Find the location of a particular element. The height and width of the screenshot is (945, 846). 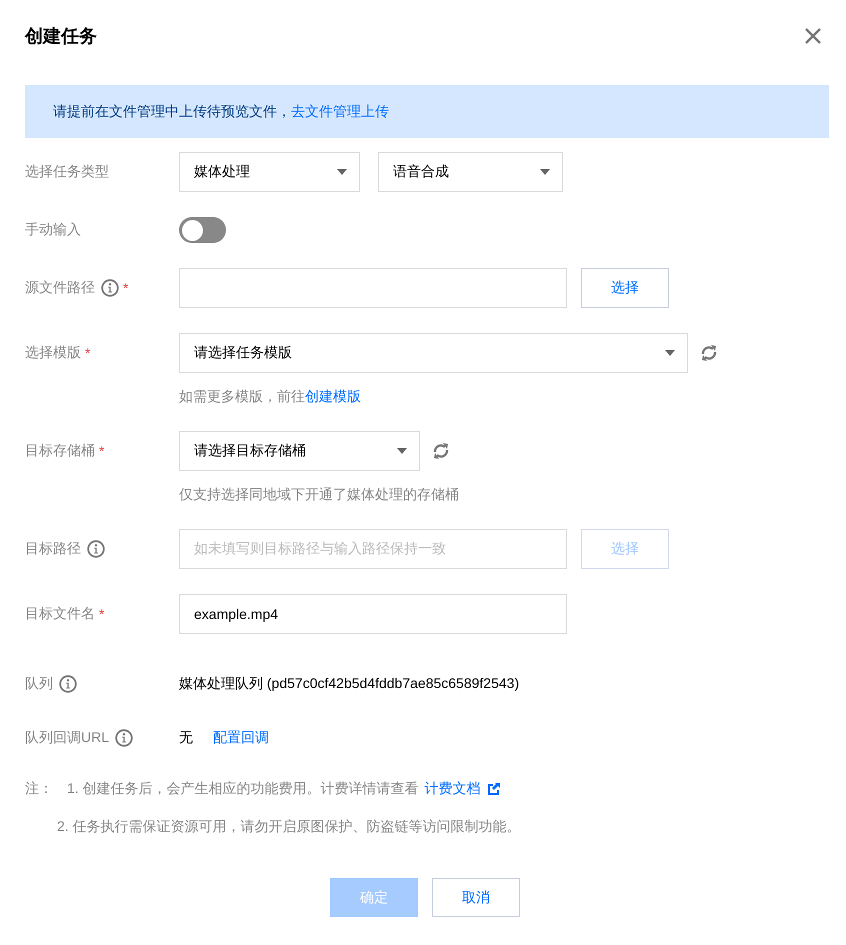

close-button is located at coordinates (813, 36).